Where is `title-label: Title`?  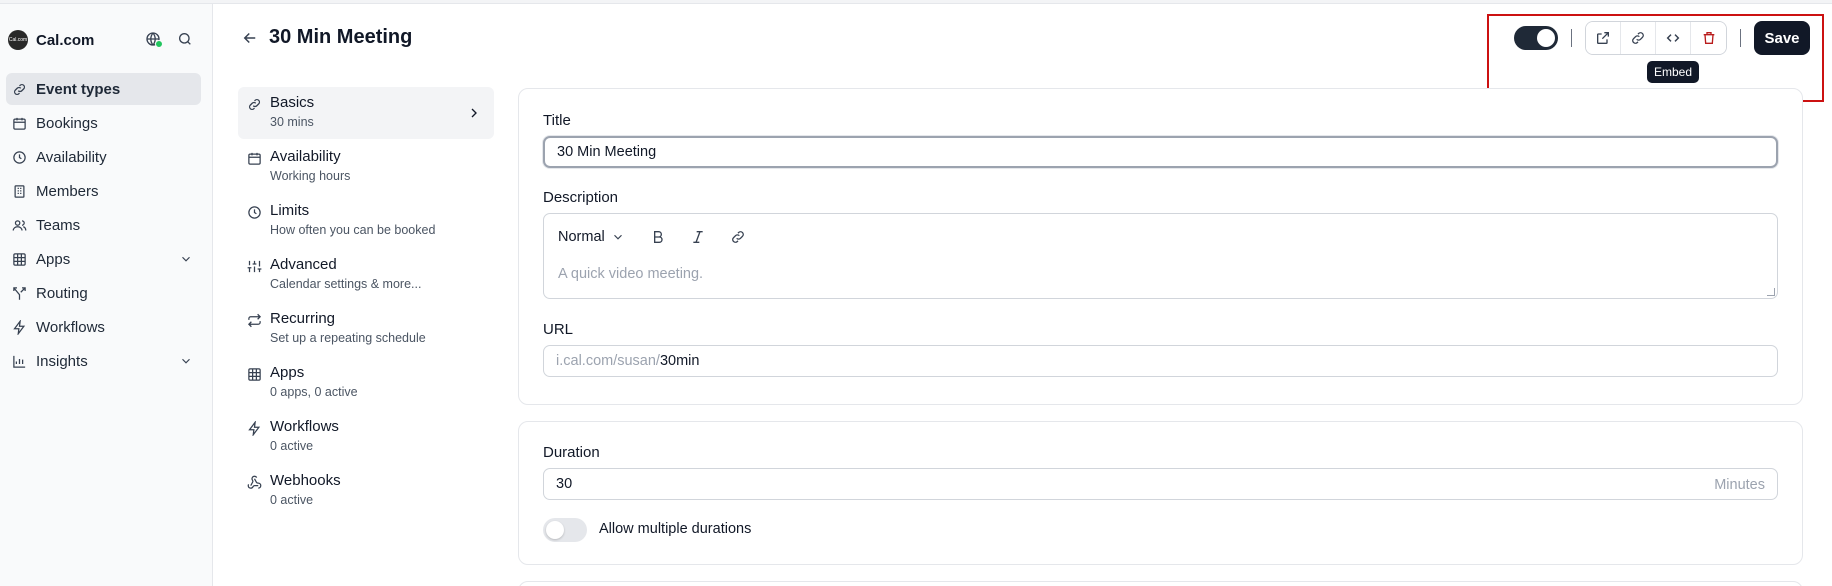 title-label: Title is located at coordinates (557, 120).